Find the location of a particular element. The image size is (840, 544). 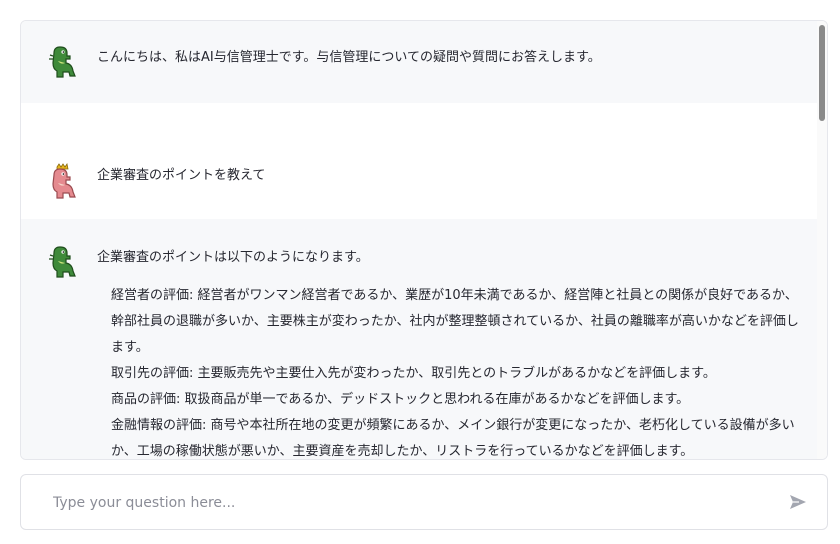

question-input-box is located at coordinates (424, 502).